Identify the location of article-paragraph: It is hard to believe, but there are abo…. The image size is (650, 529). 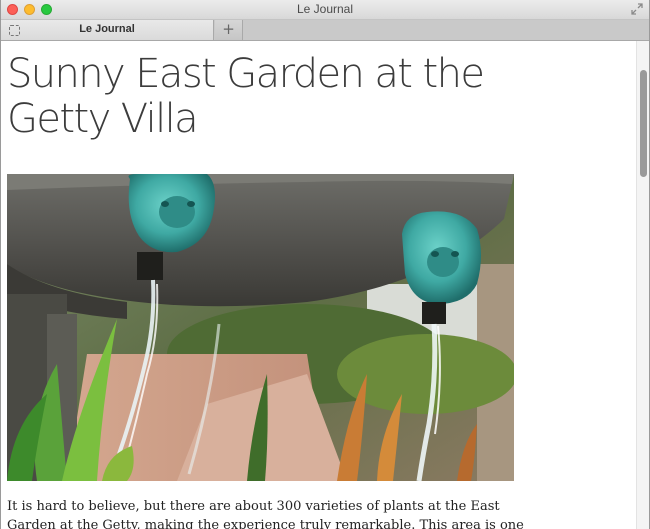
(265, 514).